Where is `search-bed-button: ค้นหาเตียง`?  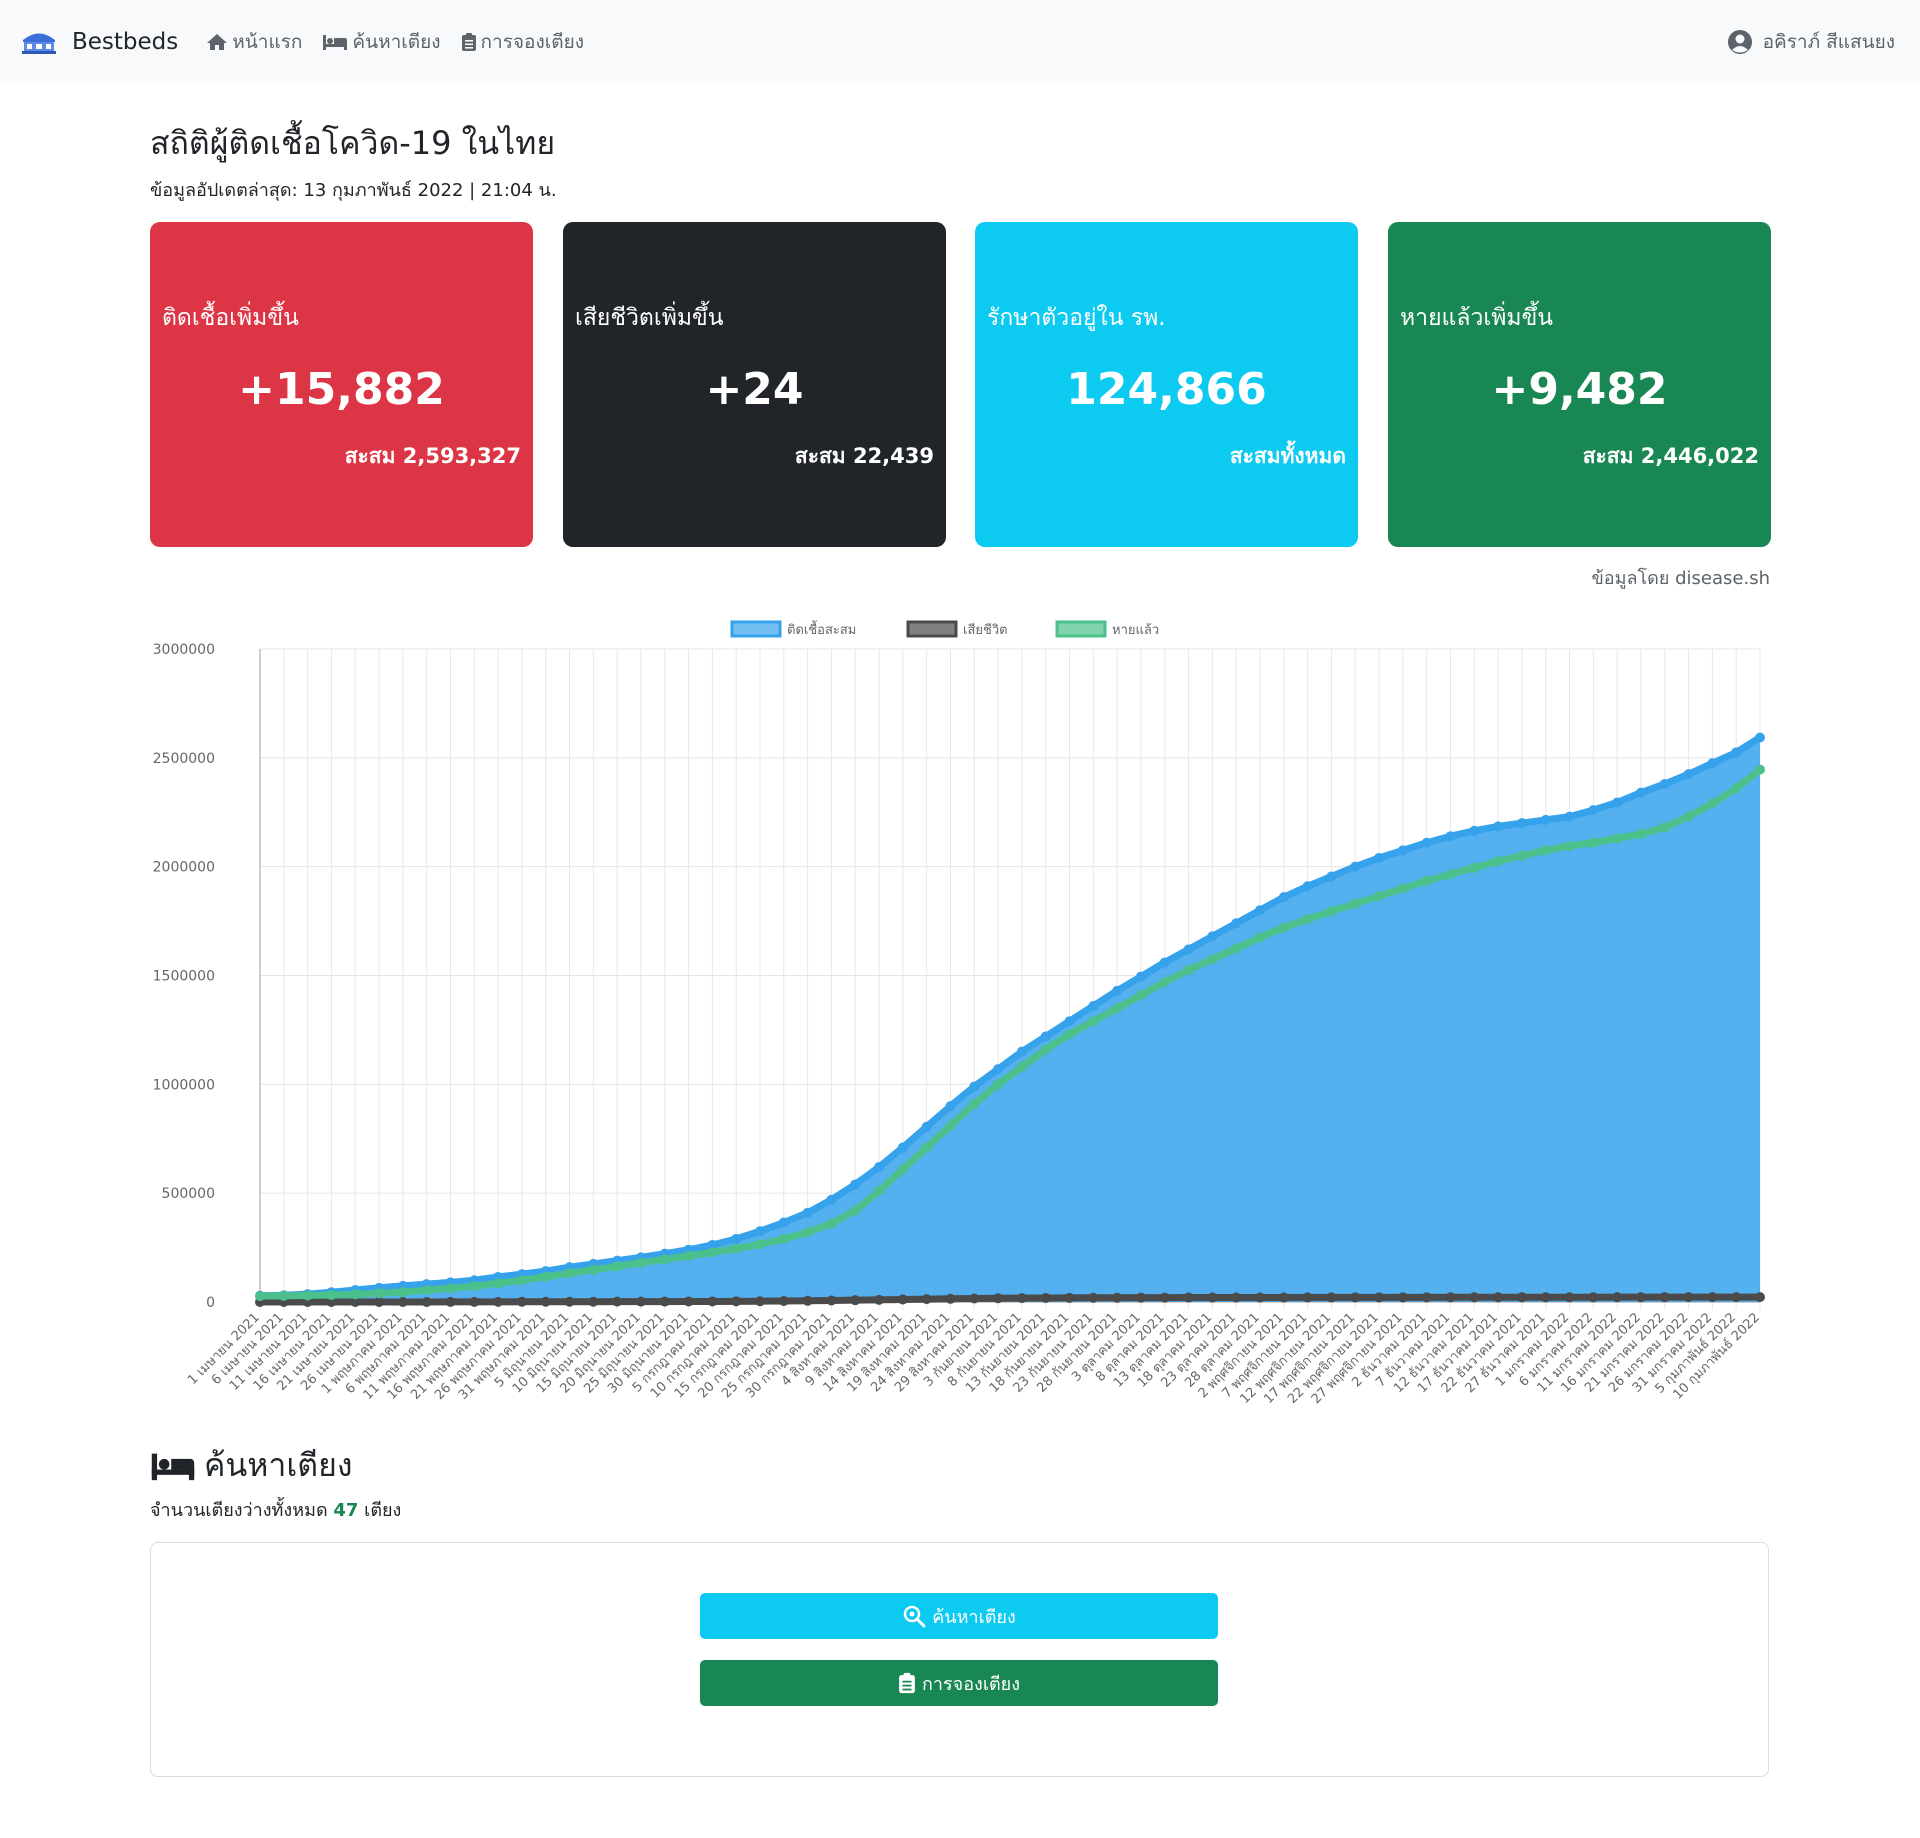 search-bed-button: ค้นหาเตียง is located at coordinates (959, 1616).